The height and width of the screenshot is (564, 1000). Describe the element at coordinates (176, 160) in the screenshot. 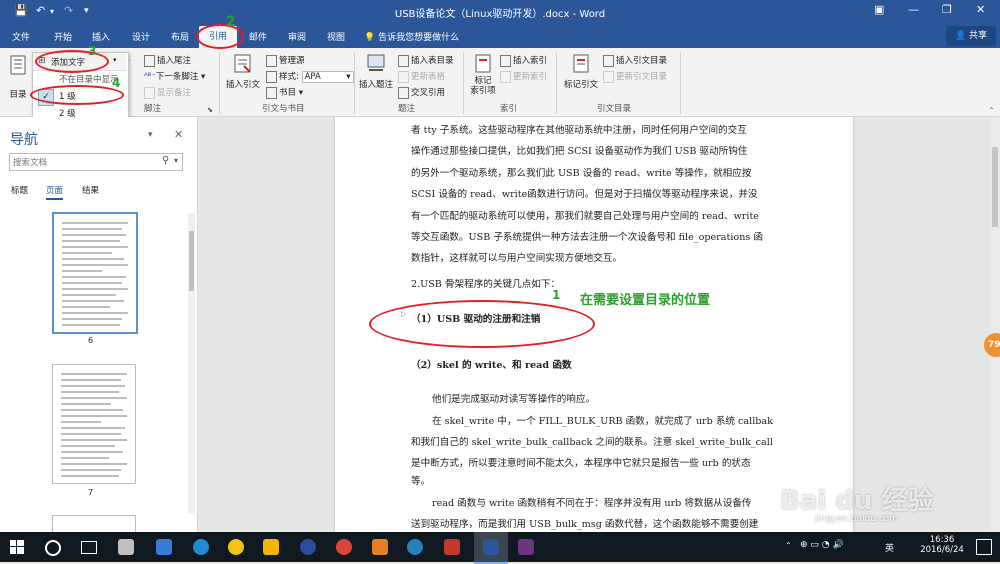

I see `search-options-icon: ▾` at that location.